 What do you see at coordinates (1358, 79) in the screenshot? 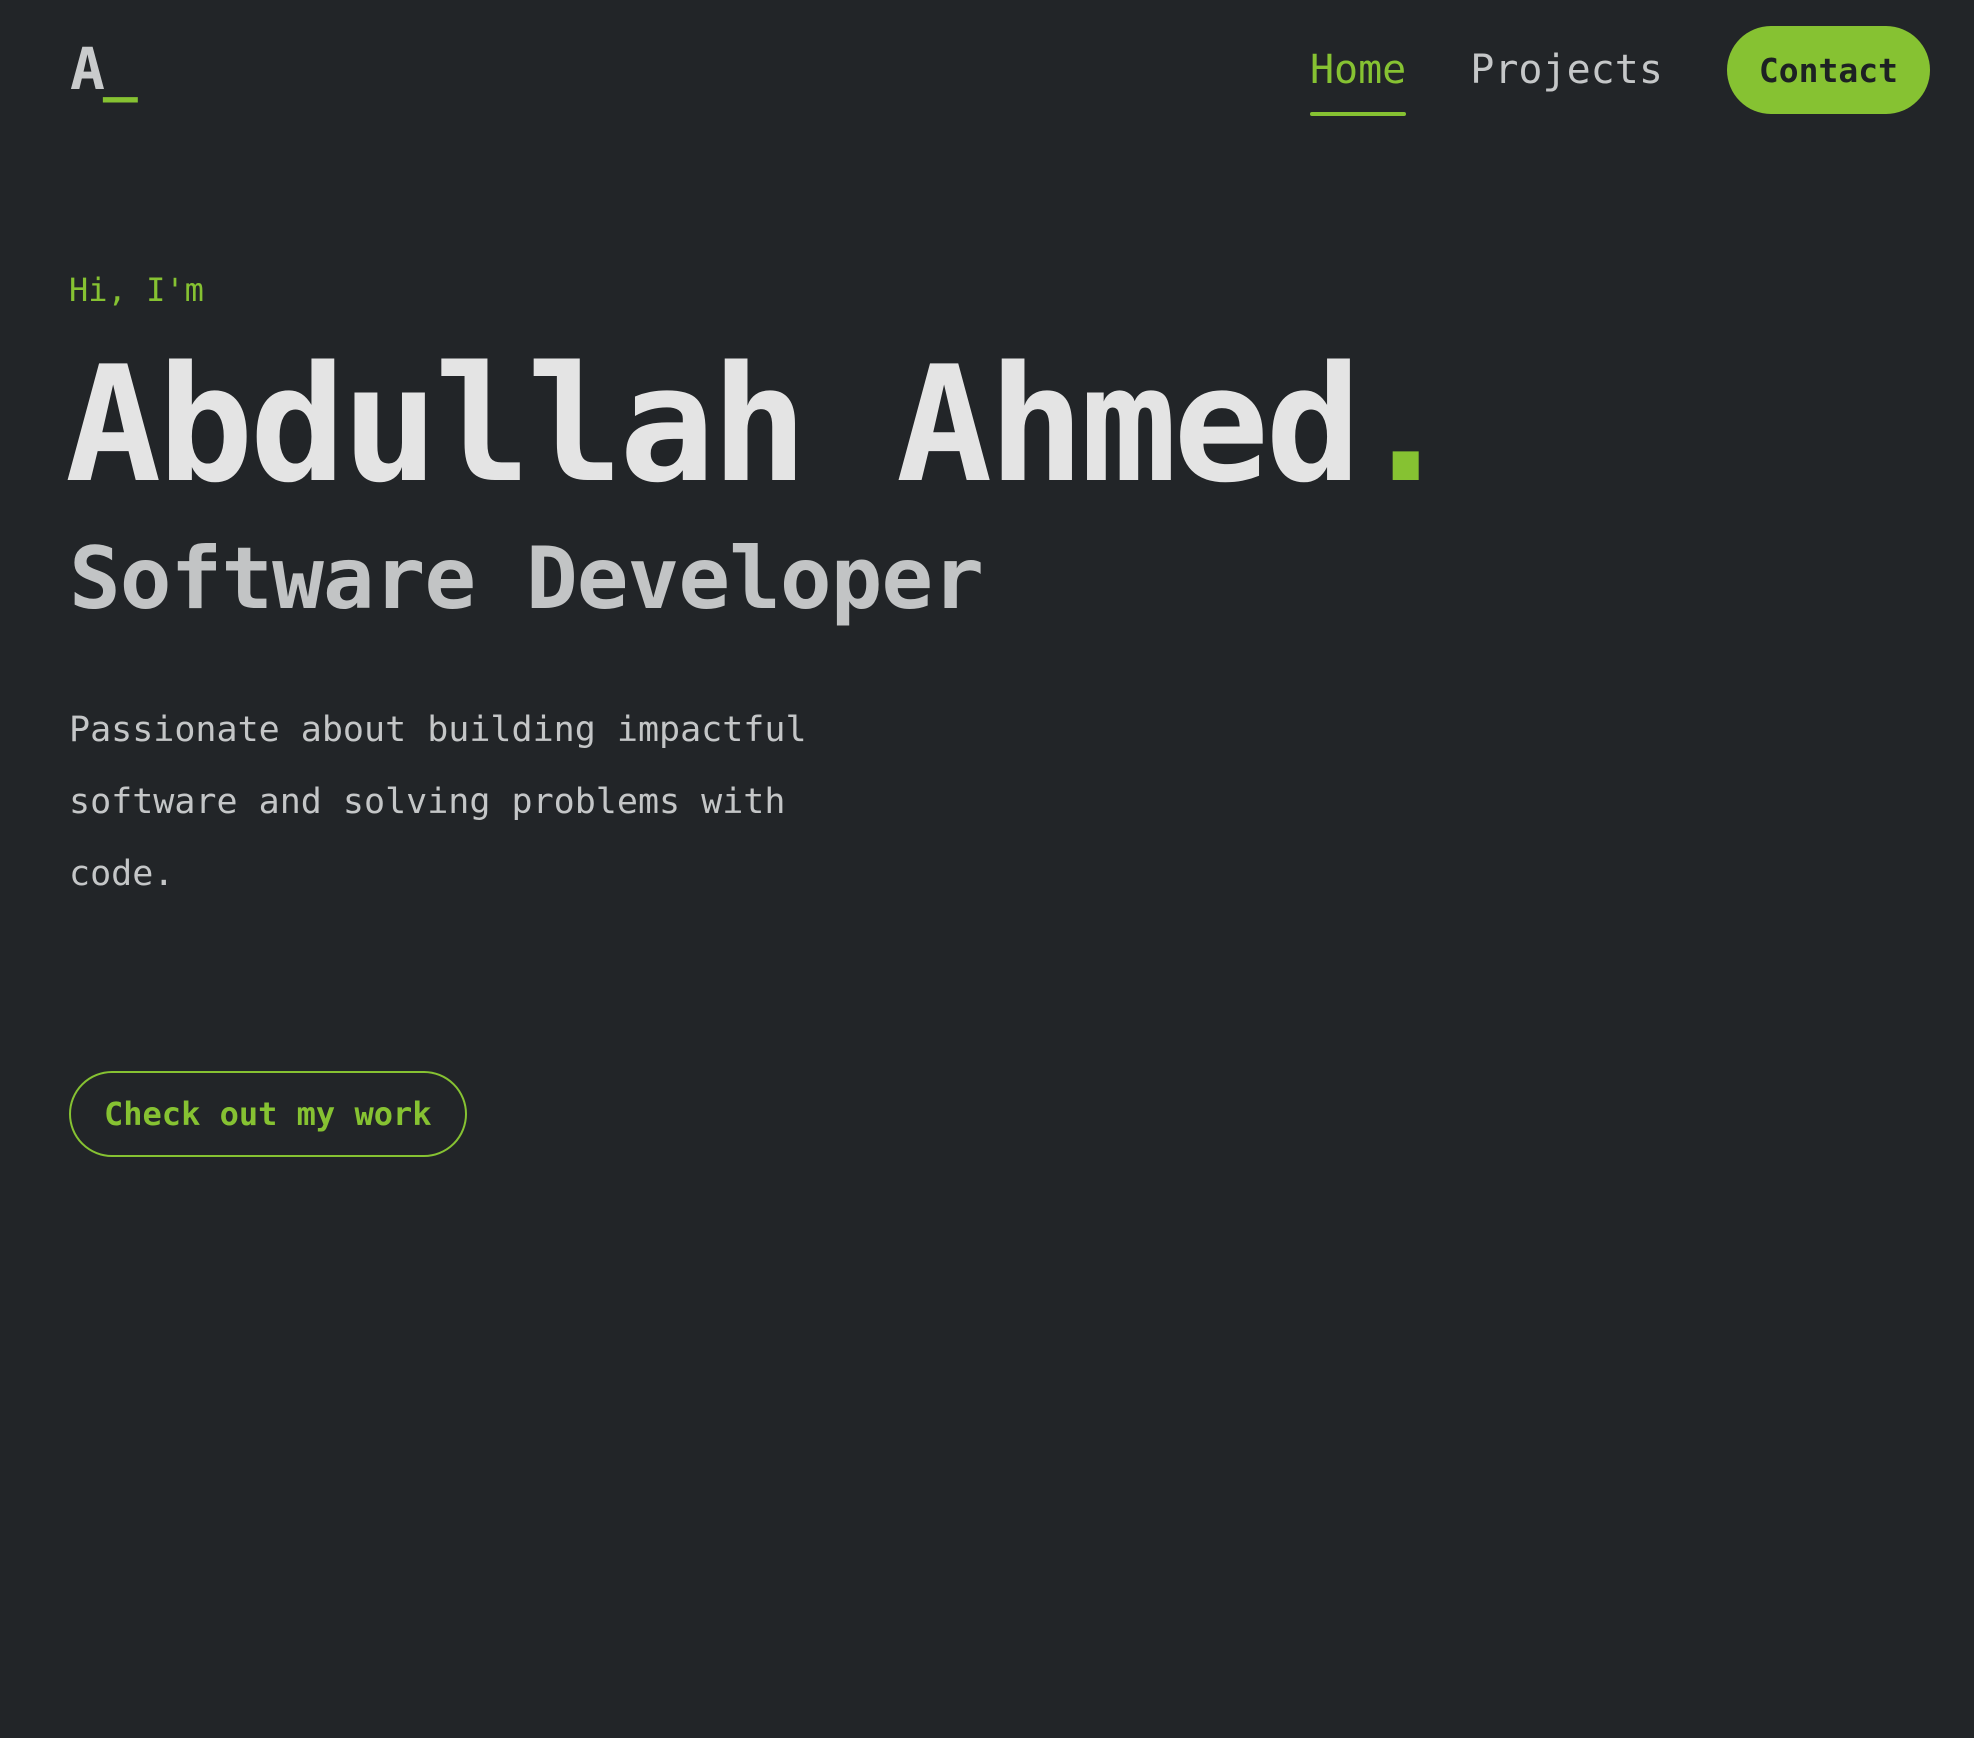
I see `nav-link-home: Home` at bounding box center [1358, 79].